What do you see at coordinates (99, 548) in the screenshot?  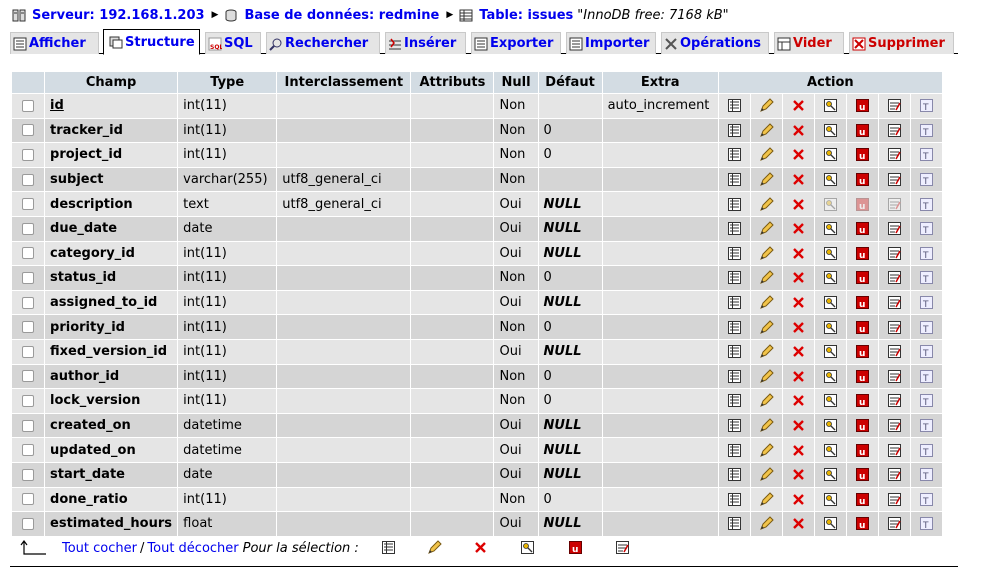 I see `check-all-link: Tout cocher` at bounding box center [99, 548].